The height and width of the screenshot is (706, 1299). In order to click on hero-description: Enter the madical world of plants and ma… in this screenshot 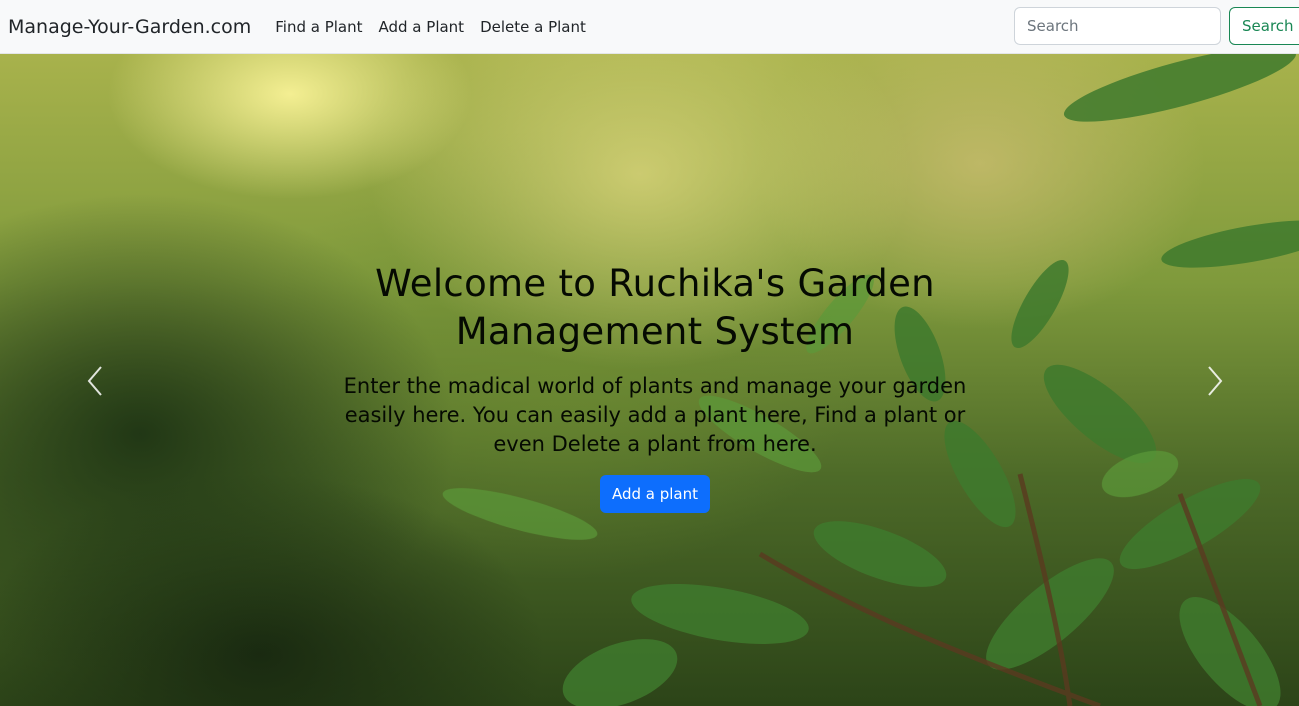, I will do `click(655, 415)`.